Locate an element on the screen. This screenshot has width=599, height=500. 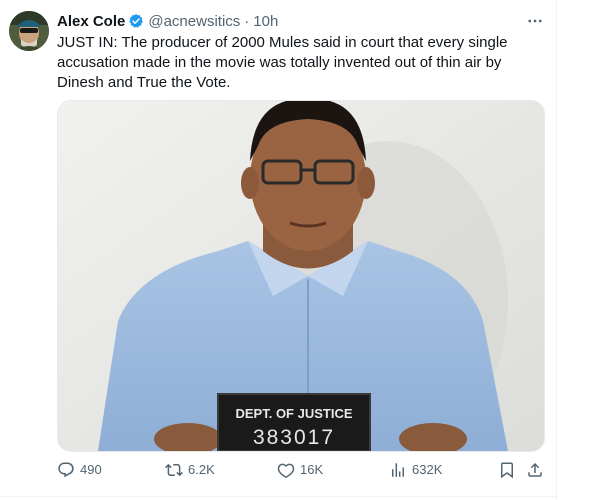
more-options-icon is located at coordinates (535, 21).